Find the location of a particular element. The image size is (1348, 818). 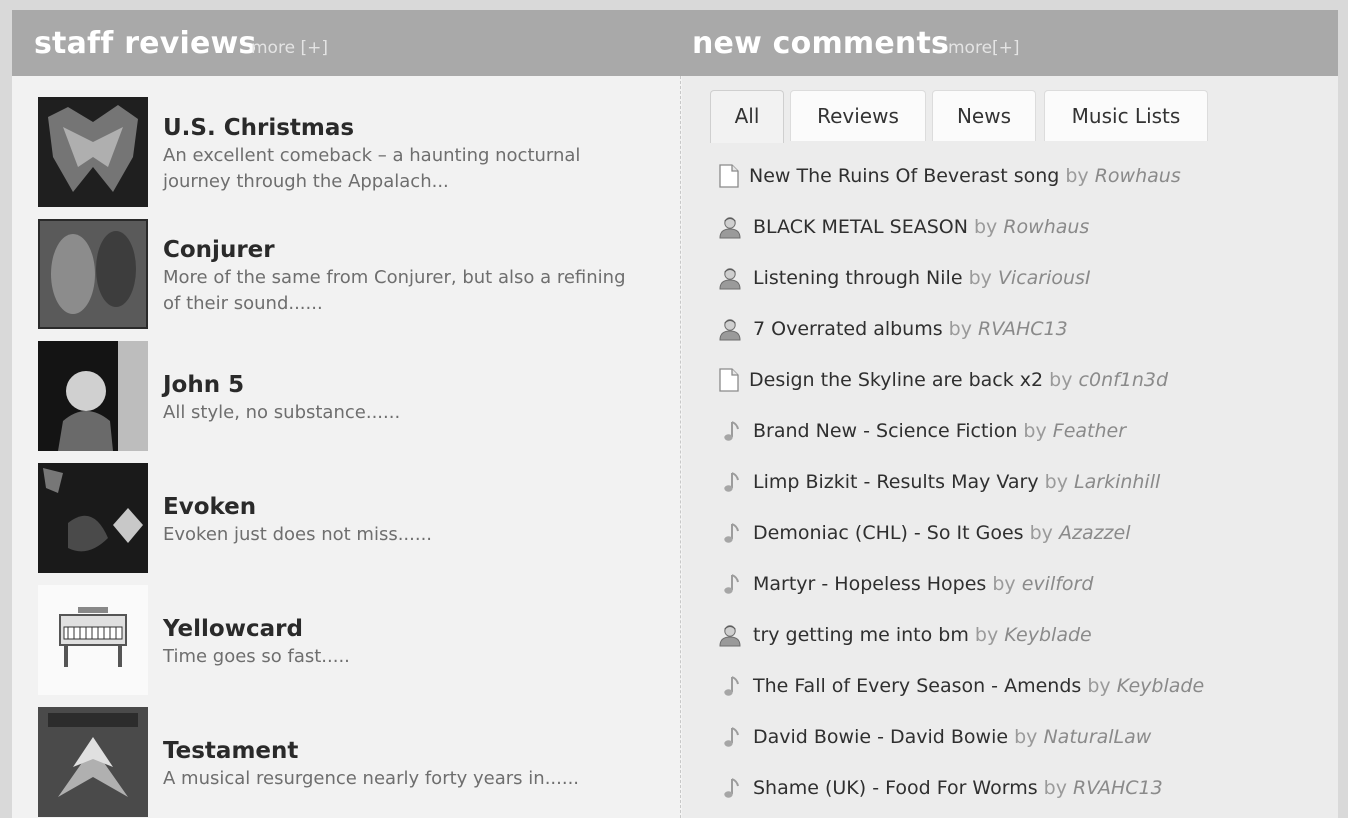

staff-reviews-heading: staff reviews is located at coordinates (145, 43).